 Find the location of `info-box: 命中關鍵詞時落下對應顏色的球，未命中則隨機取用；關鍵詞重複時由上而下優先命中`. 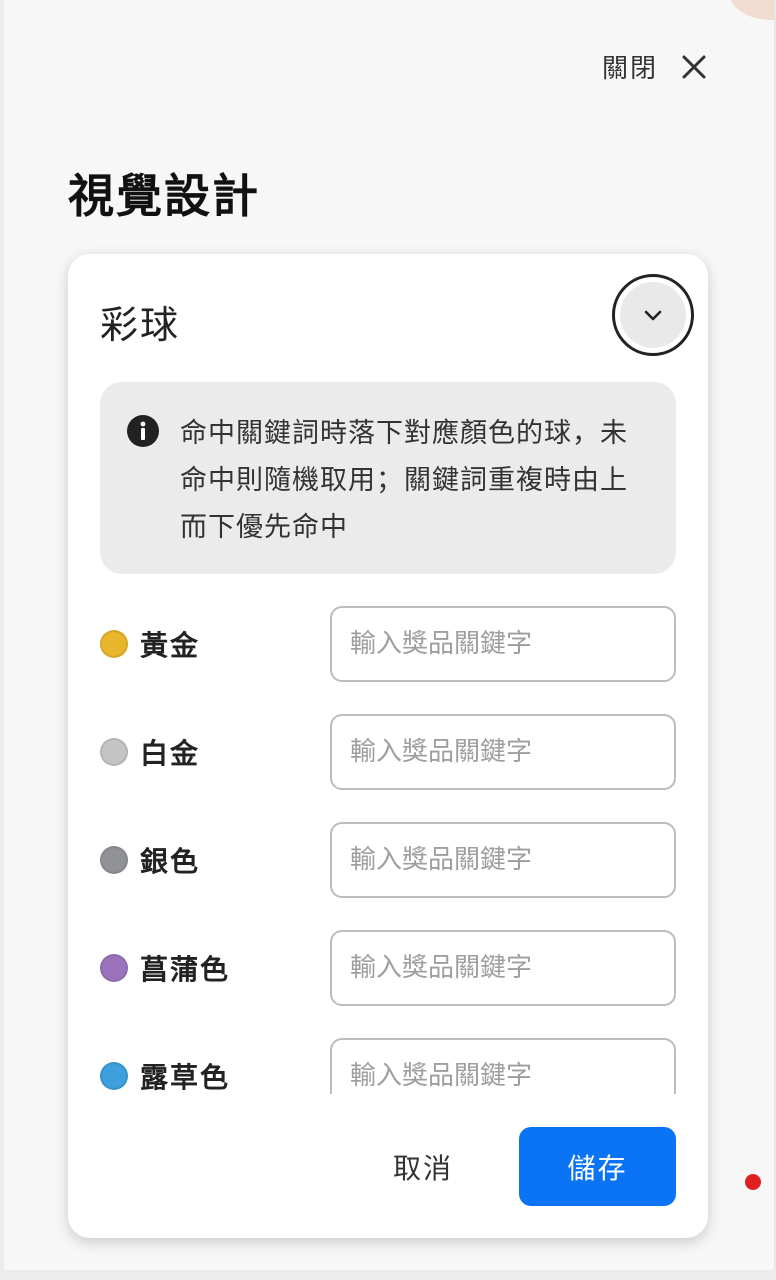

info-box: 命中關鍵詞時落下對應顏色的球，未命中則隨機取用；關鍵詞重複時由上而下優先命中 is located at coordinates (388, 478).